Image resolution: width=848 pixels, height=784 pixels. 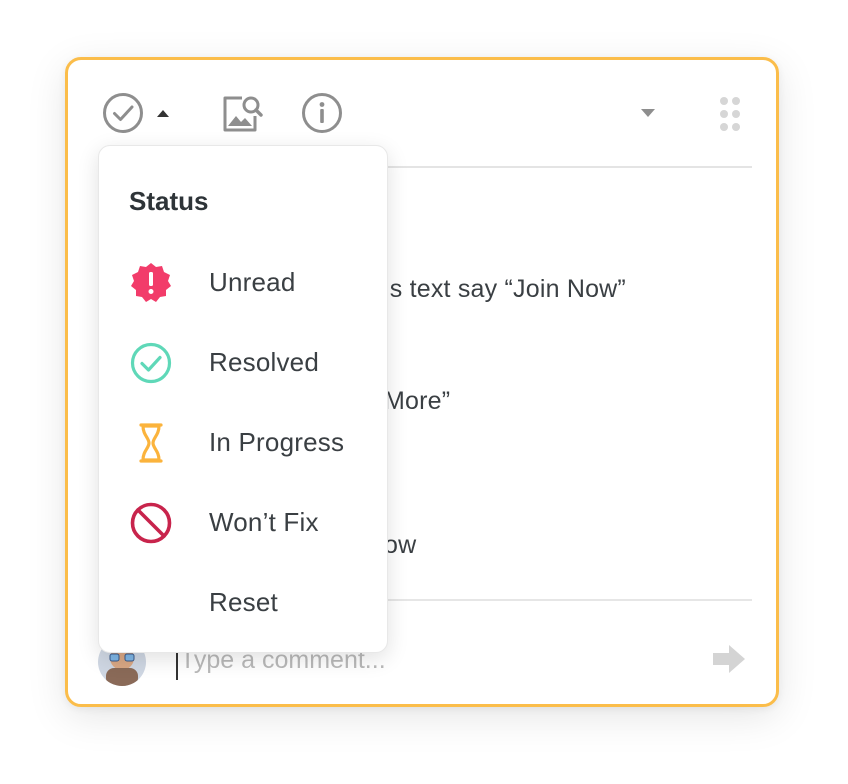 I want to click on comment-text-line: is text say “Join Now”, so click(x=505, y=289).